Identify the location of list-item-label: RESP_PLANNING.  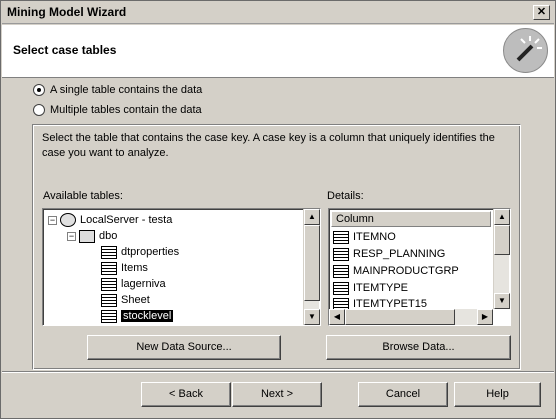
(399, 254).